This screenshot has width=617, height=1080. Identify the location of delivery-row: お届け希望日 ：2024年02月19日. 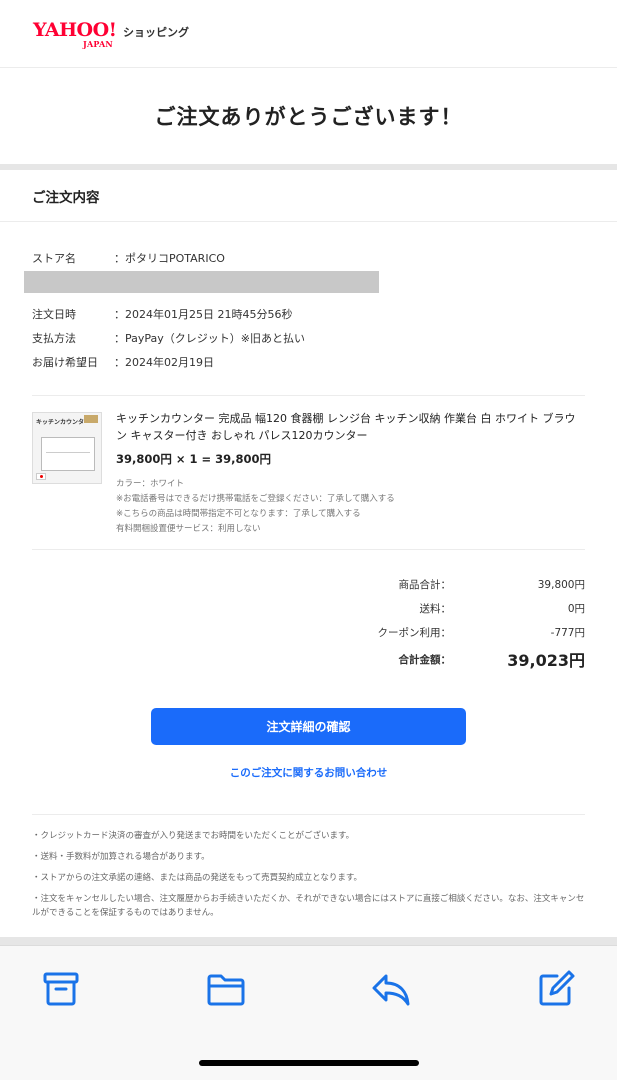
(308, 362).